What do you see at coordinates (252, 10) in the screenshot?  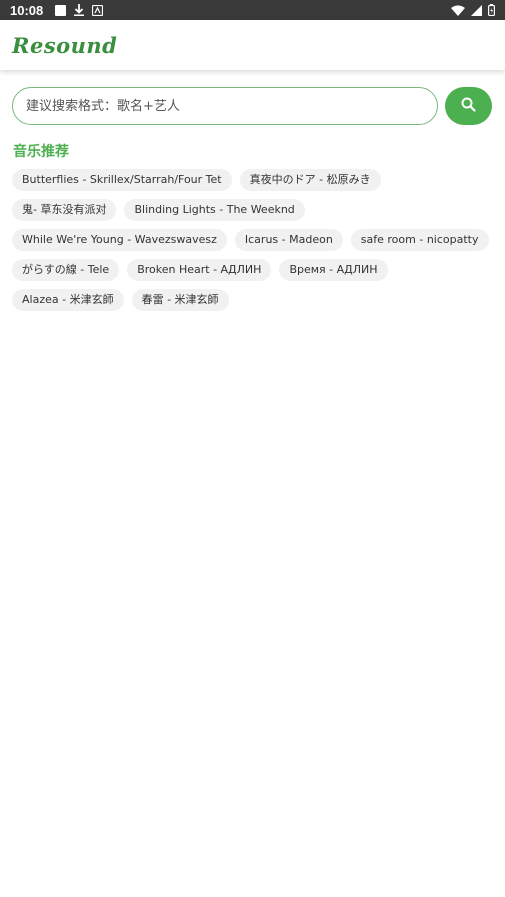 I see `status-bar: 10:08` at bounding box center [252, 10].